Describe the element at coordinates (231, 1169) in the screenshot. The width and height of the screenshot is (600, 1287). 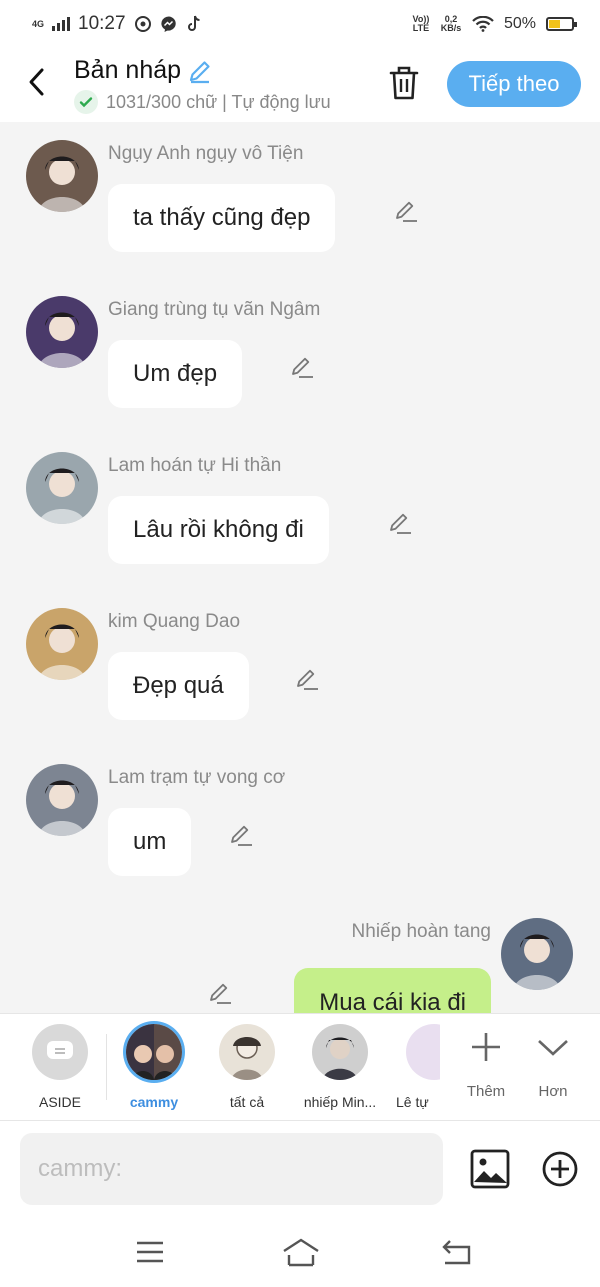
I see `message-input` at that location.